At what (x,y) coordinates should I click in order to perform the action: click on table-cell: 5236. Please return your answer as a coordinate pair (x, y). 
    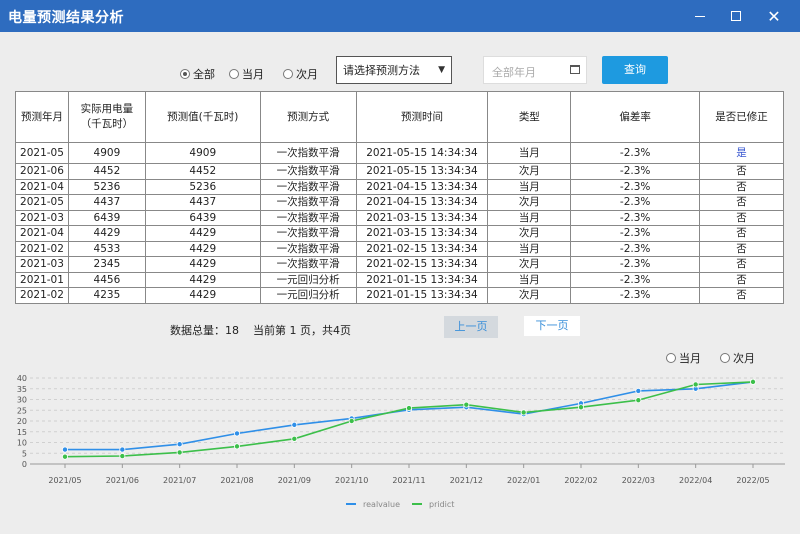
    Looking at the image, I should click on (202, 186).